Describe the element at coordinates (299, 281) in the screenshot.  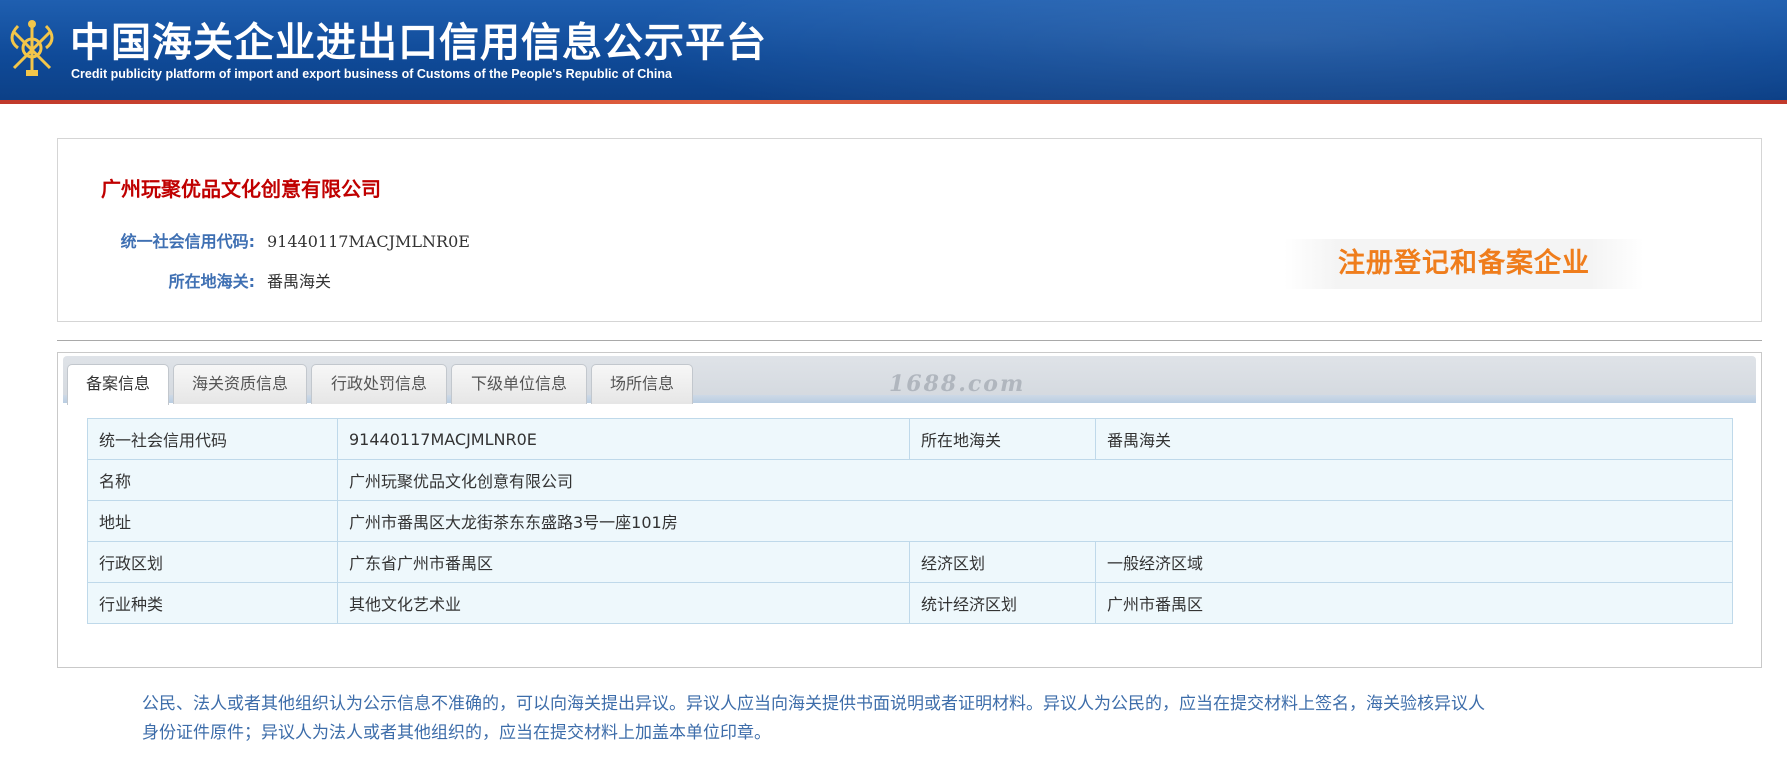
I see `customs-value: 番禺海关` at that location.